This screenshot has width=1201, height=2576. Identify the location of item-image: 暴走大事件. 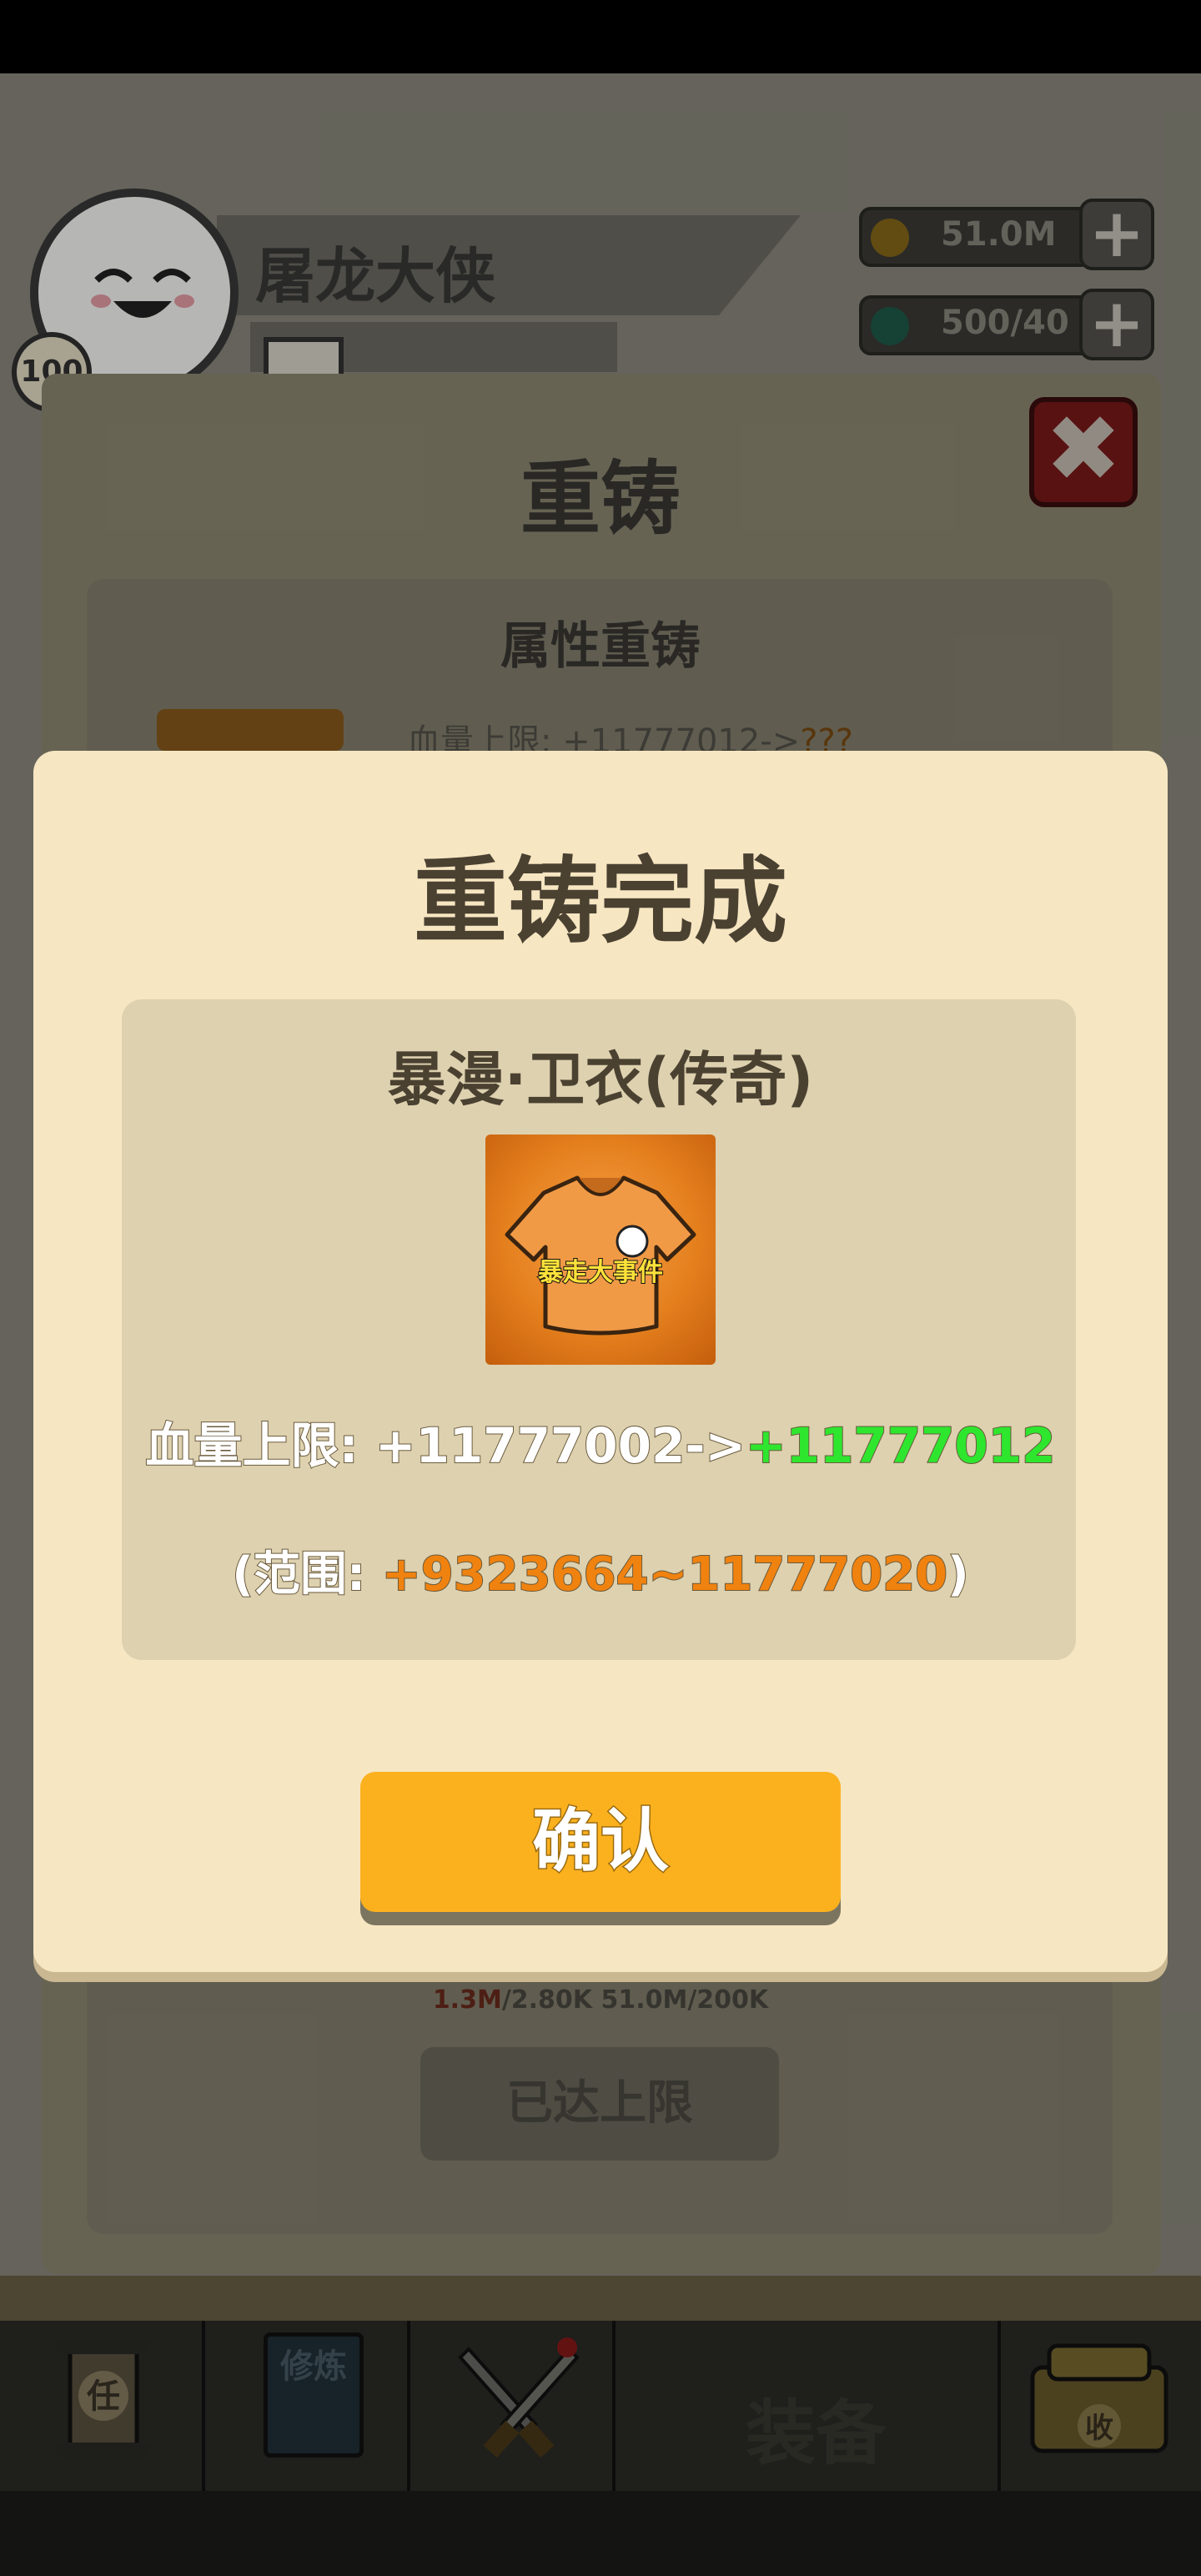
(601, 1250).